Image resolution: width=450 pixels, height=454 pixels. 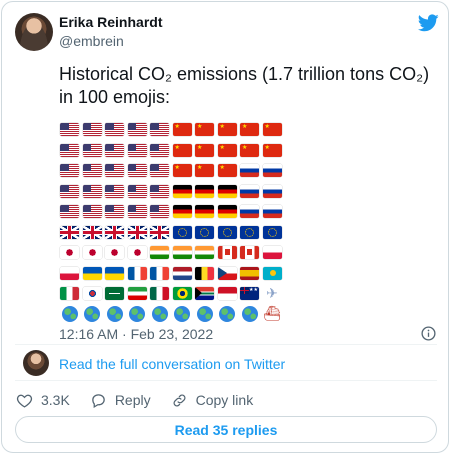 I want to click on flag-emoji-in, so click(x=204, y=252).